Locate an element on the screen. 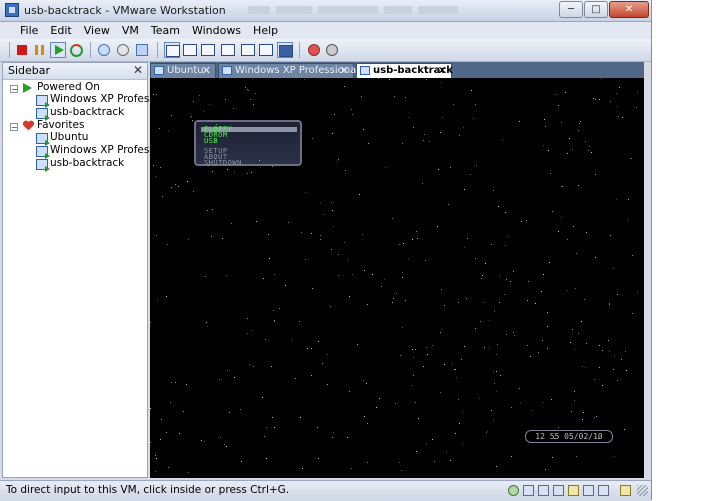 Image resolution: width=720 pixels, height=501 pixels. tab-ubuntu: Ubuntu ✕ is located at coordinates (183, 70).